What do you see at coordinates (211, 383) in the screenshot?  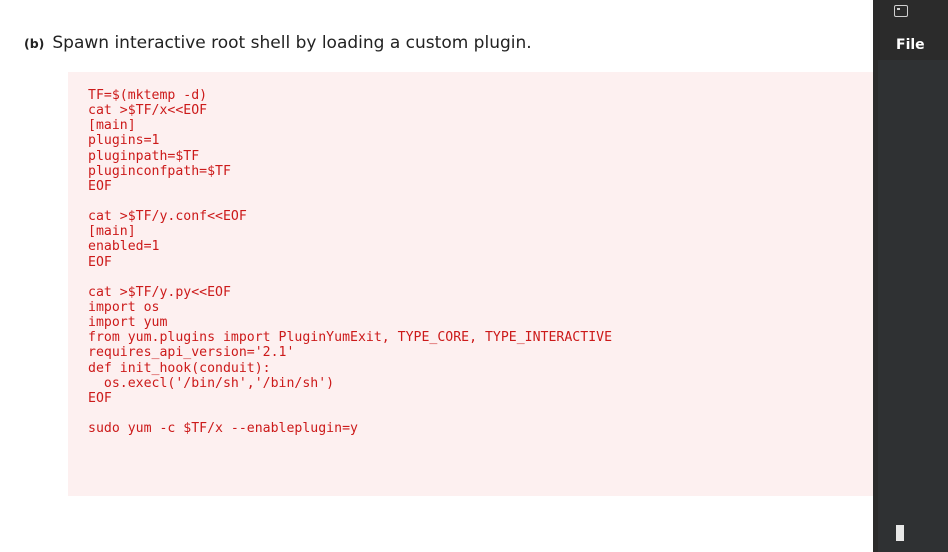 I see `code-line: os.execl('/bin/sh','/bin/sh')` at bounding box center [211, 383].